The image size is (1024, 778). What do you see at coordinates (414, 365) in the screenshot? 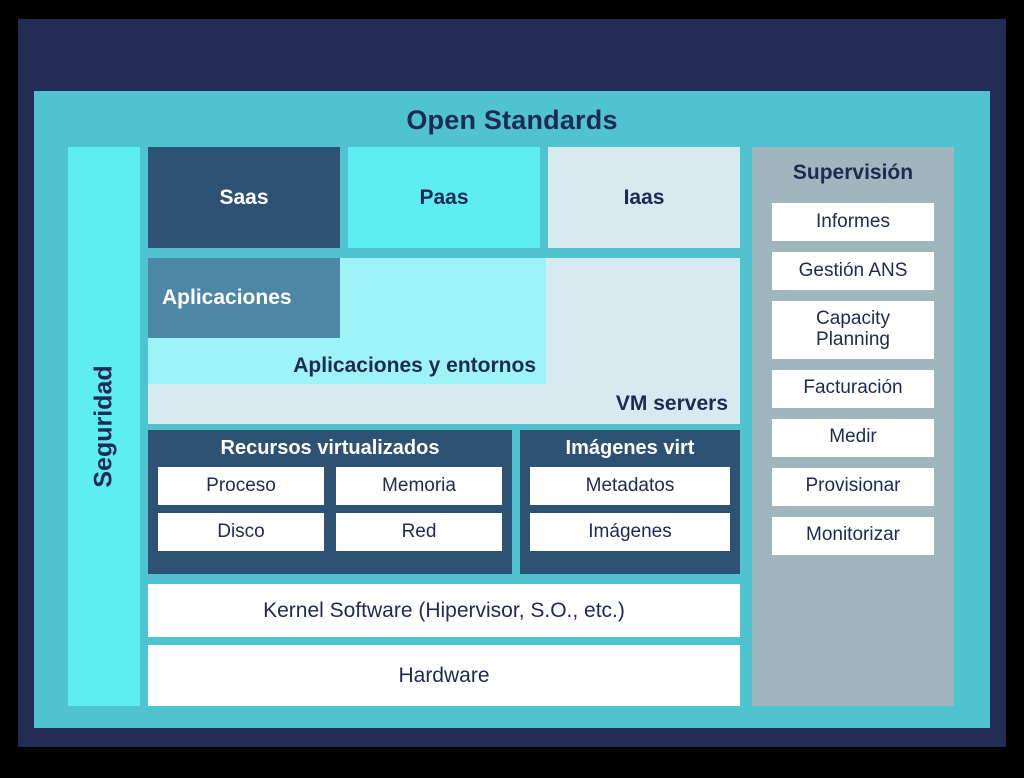
I see `applications-environments-label: Aplicaciones y entornos` at bounding box center [414, 365].